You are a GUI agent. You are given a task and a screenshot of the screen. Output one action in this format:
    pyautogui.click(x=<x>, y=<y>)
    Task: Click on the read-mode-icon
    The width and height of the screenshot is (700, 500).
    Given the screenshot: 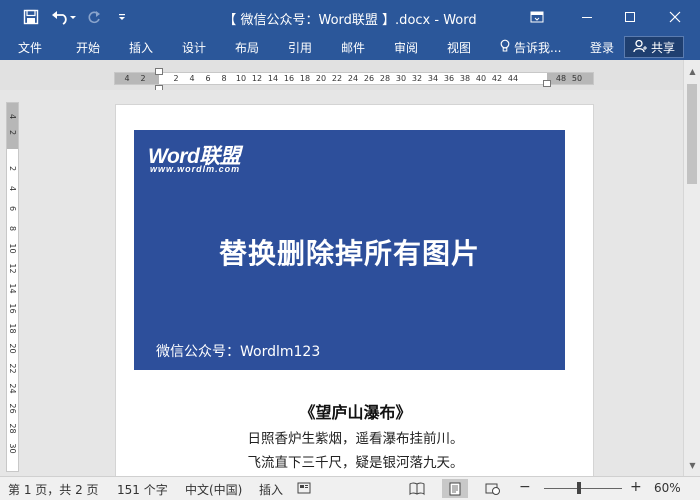 What is the action you would take?
    pyautogui.click(x=417, y=488)
    